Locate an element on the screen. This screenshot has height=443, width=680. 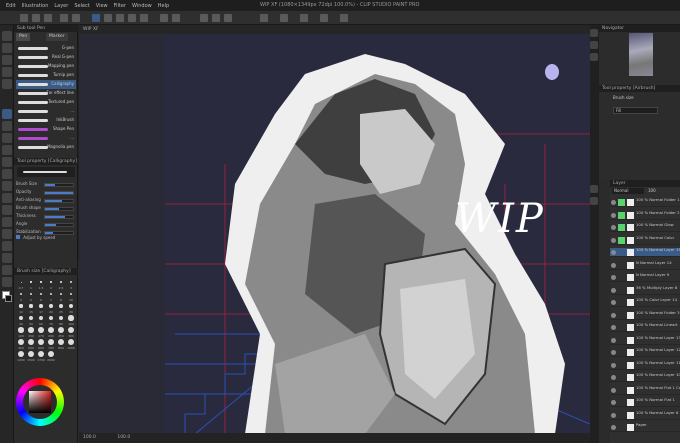
menu-select: Select is located at coordinates (81, 6).